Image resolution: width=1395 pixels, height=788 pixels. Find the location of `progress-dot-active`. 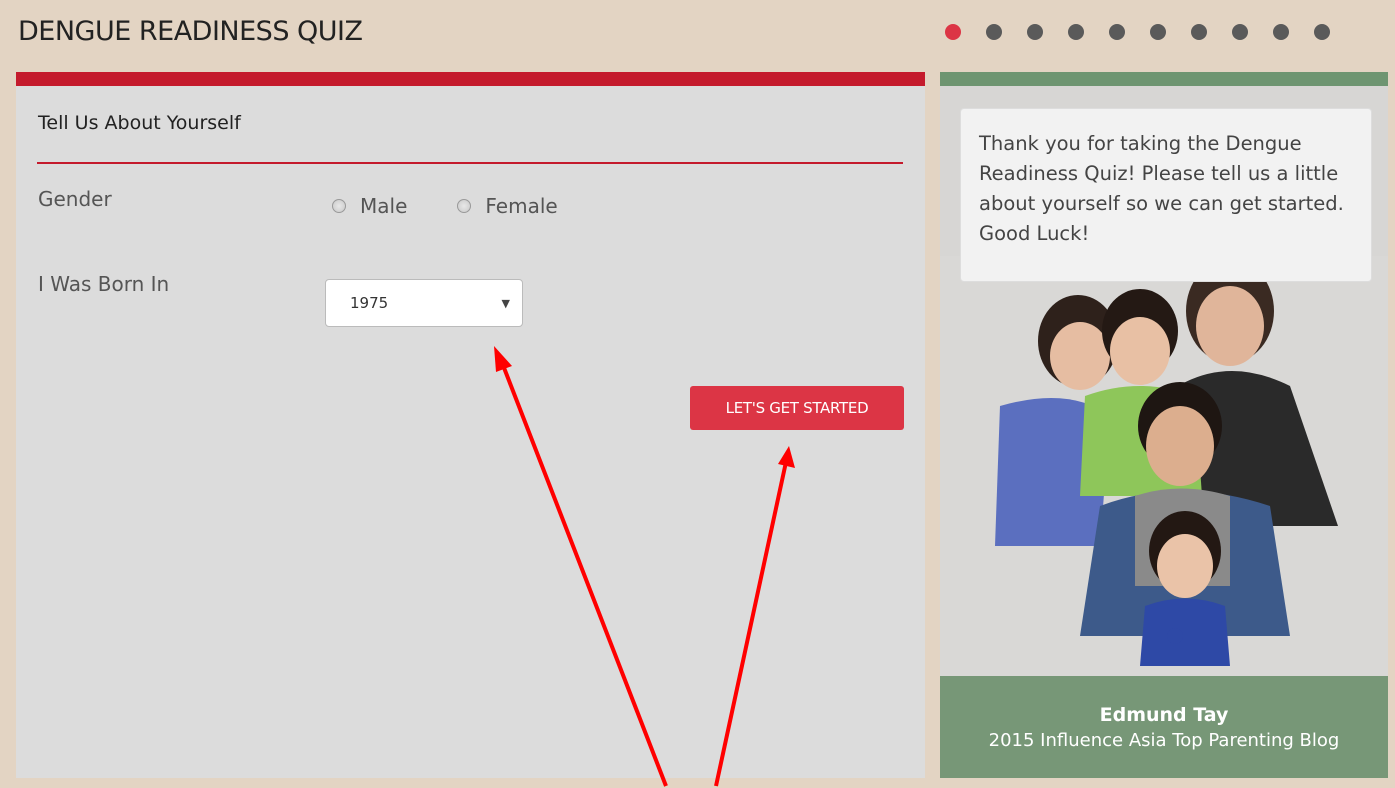

progress-dot-active is located at coordinates (953, 32).